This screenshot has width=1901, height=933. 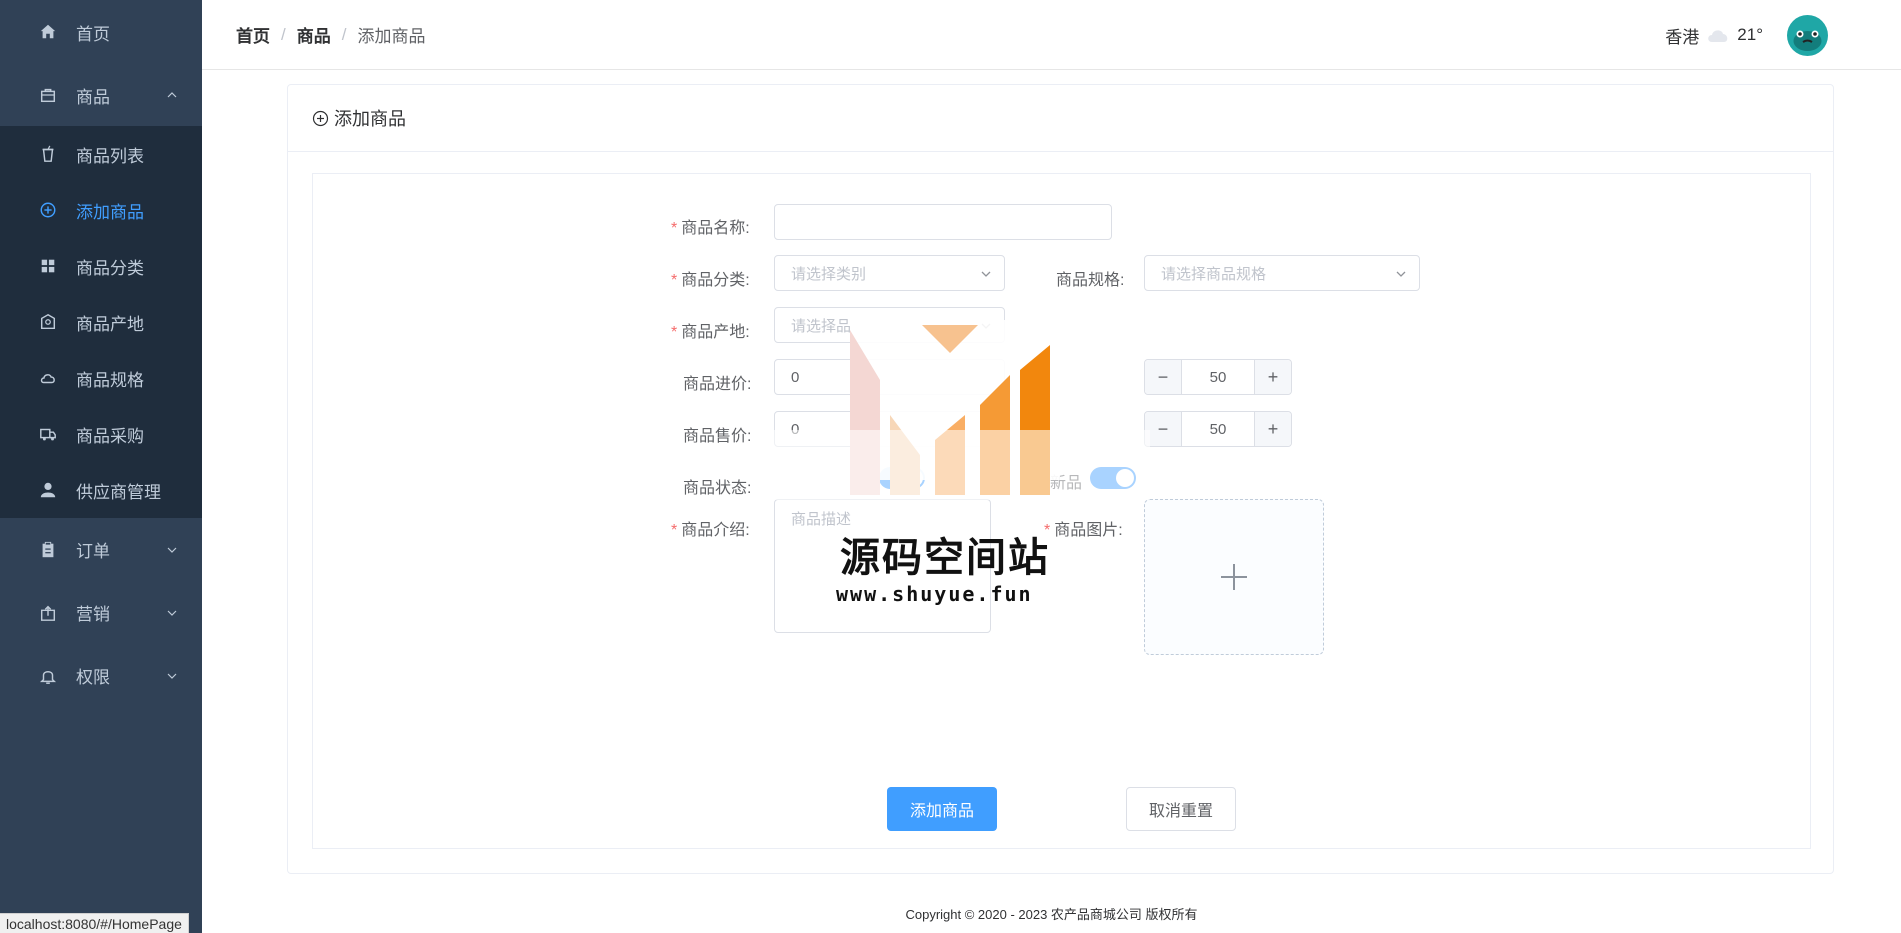 What do you see at coordinates (93, 551) in the screenshot?
I see `menu-orders-label: 订单` at bounding box center [93, 551].